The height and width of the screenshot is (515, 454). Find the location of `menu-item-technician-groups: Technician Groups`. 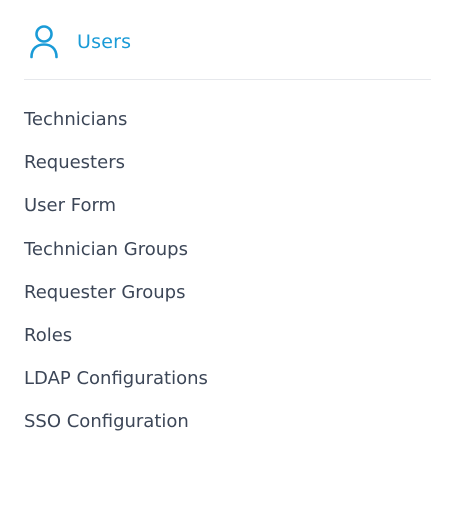

menu-item-technician-groups: Technician Groups is located at coordinates (116, 258).